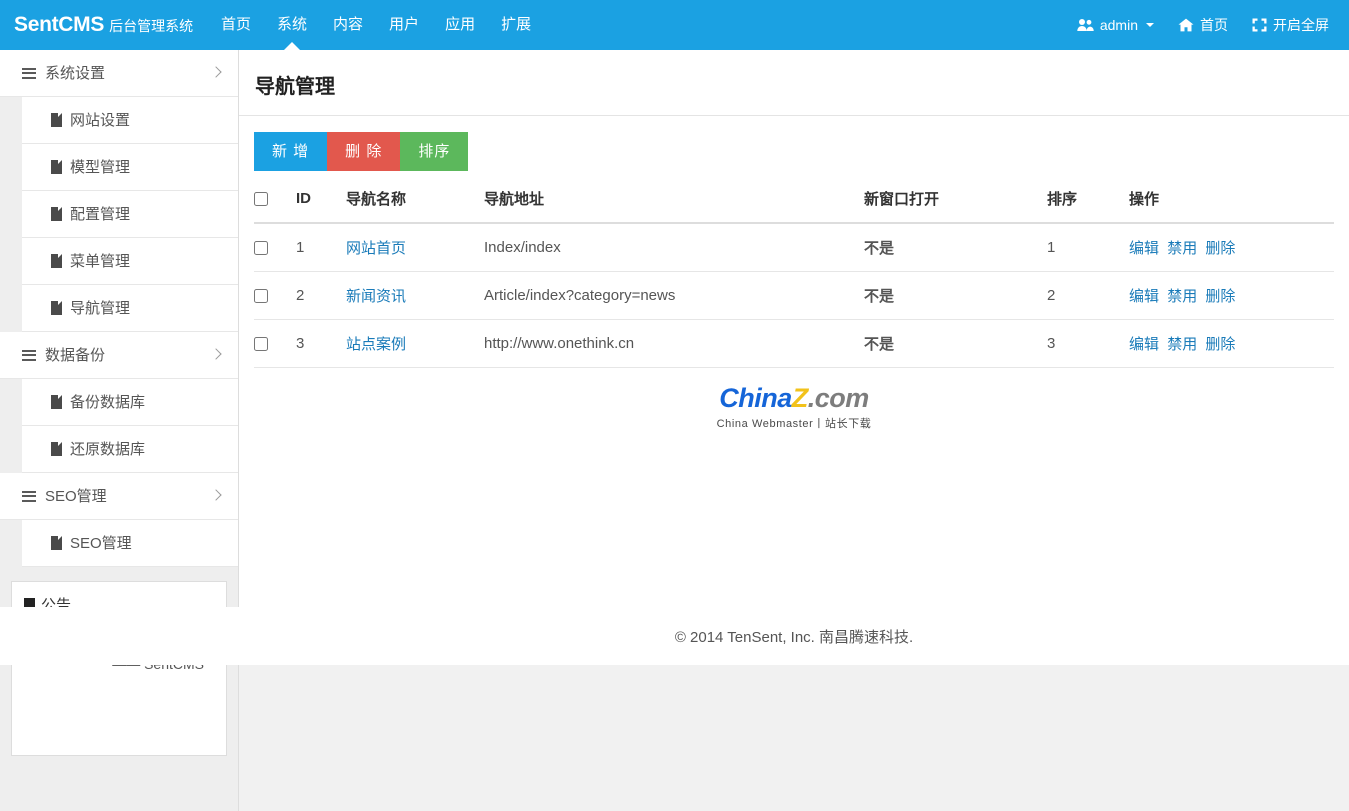 The width and height of the screenshot is (1349, 811). Describe the element at coordinates (66, 634) in the screenshot. I see `announcement-text: 年，弓右间。` at that location.